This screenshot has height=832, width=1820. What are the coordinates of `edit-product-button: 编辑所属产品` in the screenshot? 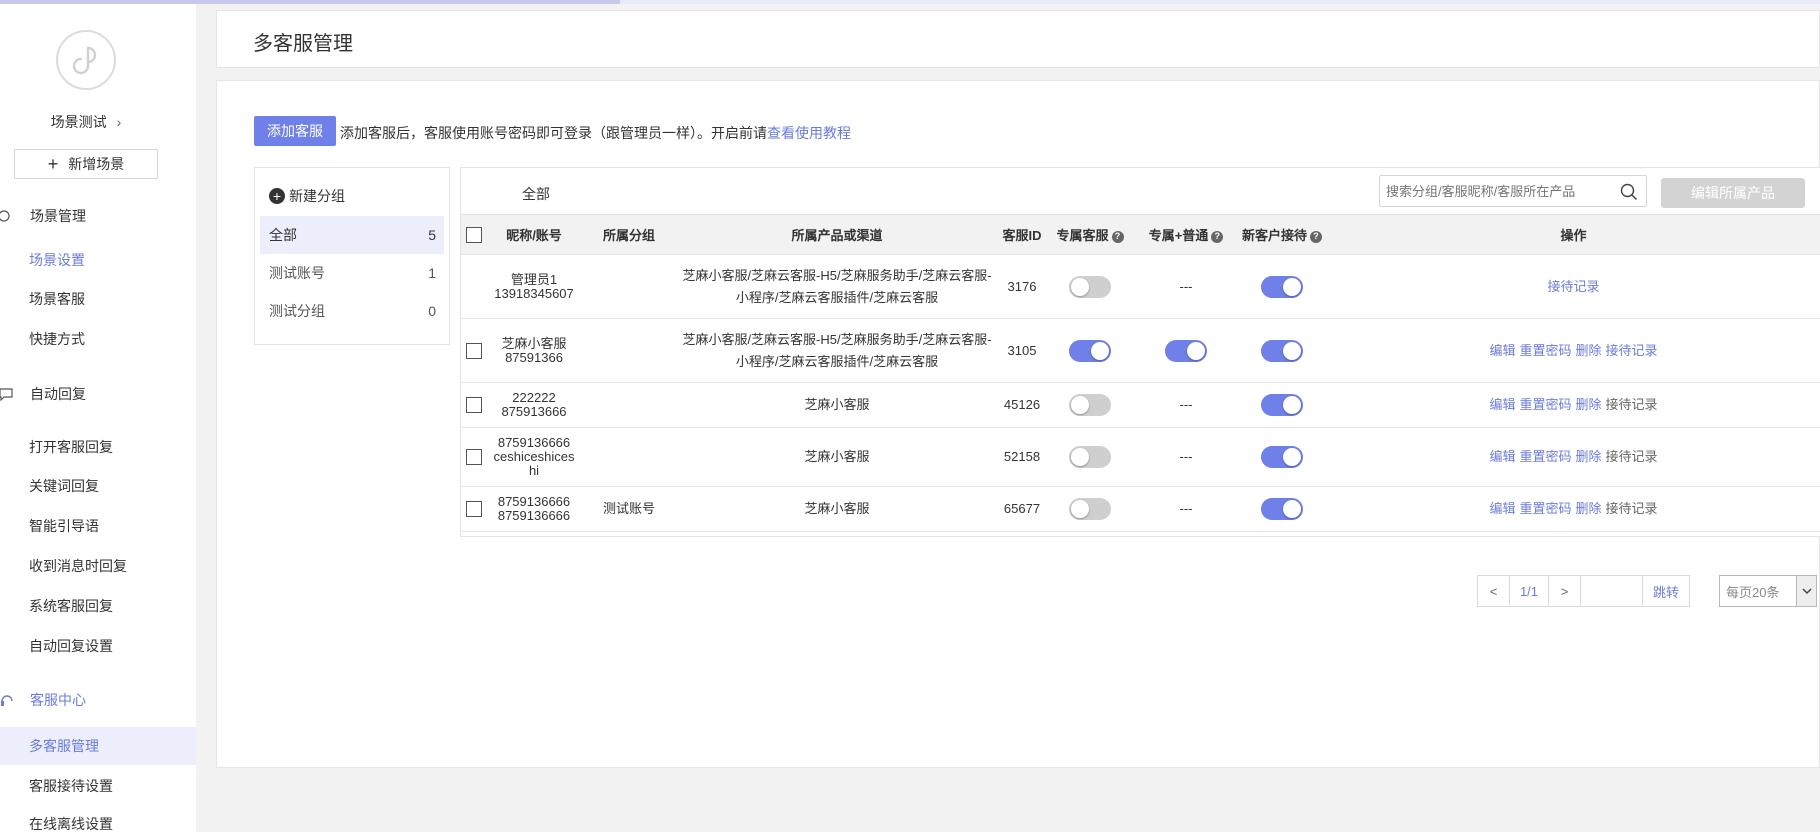 It's located at (1733, 193).